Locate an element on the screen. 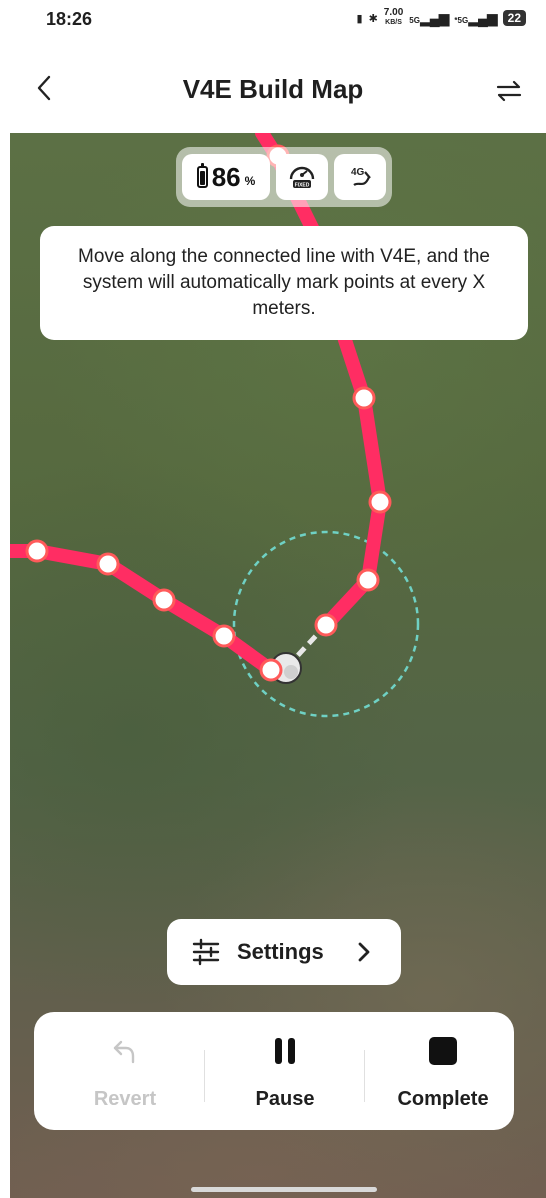 This screenshot has width=546, height=1198. revert-button: Revert is located at coordinates (125, 1071).